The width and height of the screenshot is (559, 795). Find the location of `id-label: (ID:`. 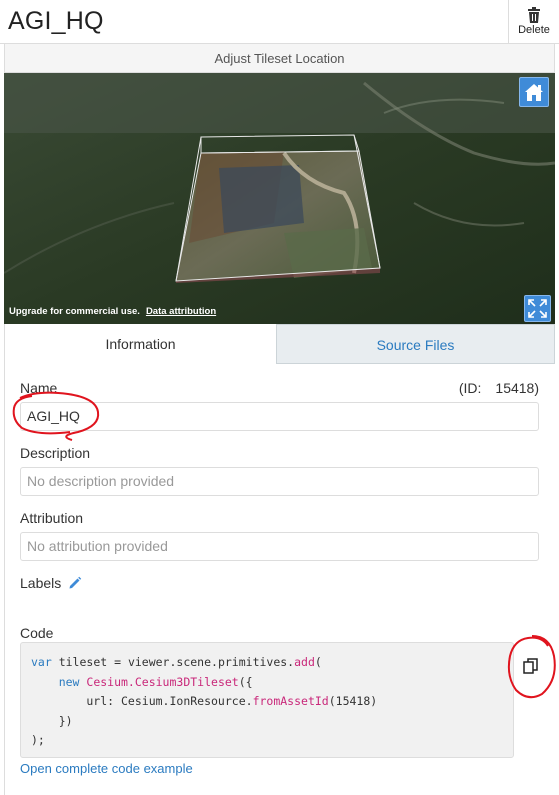

id-label: (ID: is located at coordinates (470, 388).